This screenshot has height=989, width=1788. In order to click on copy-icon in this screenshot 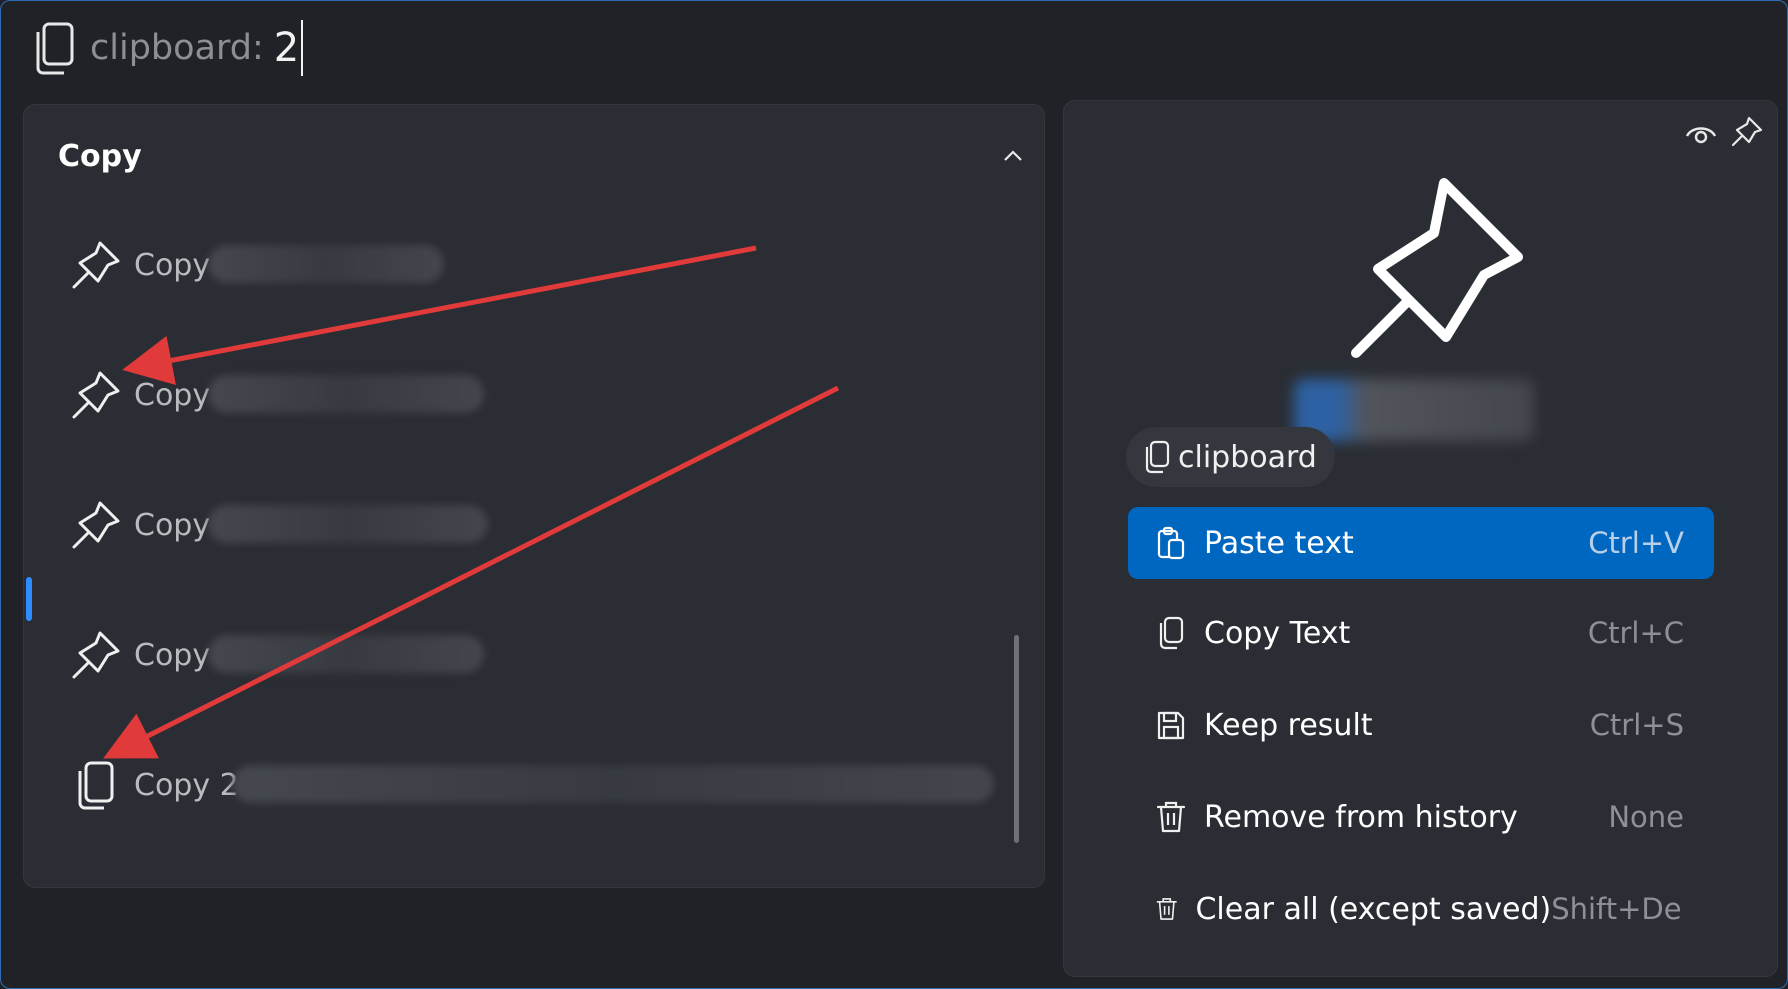, I will do `click(1171, 633)`.